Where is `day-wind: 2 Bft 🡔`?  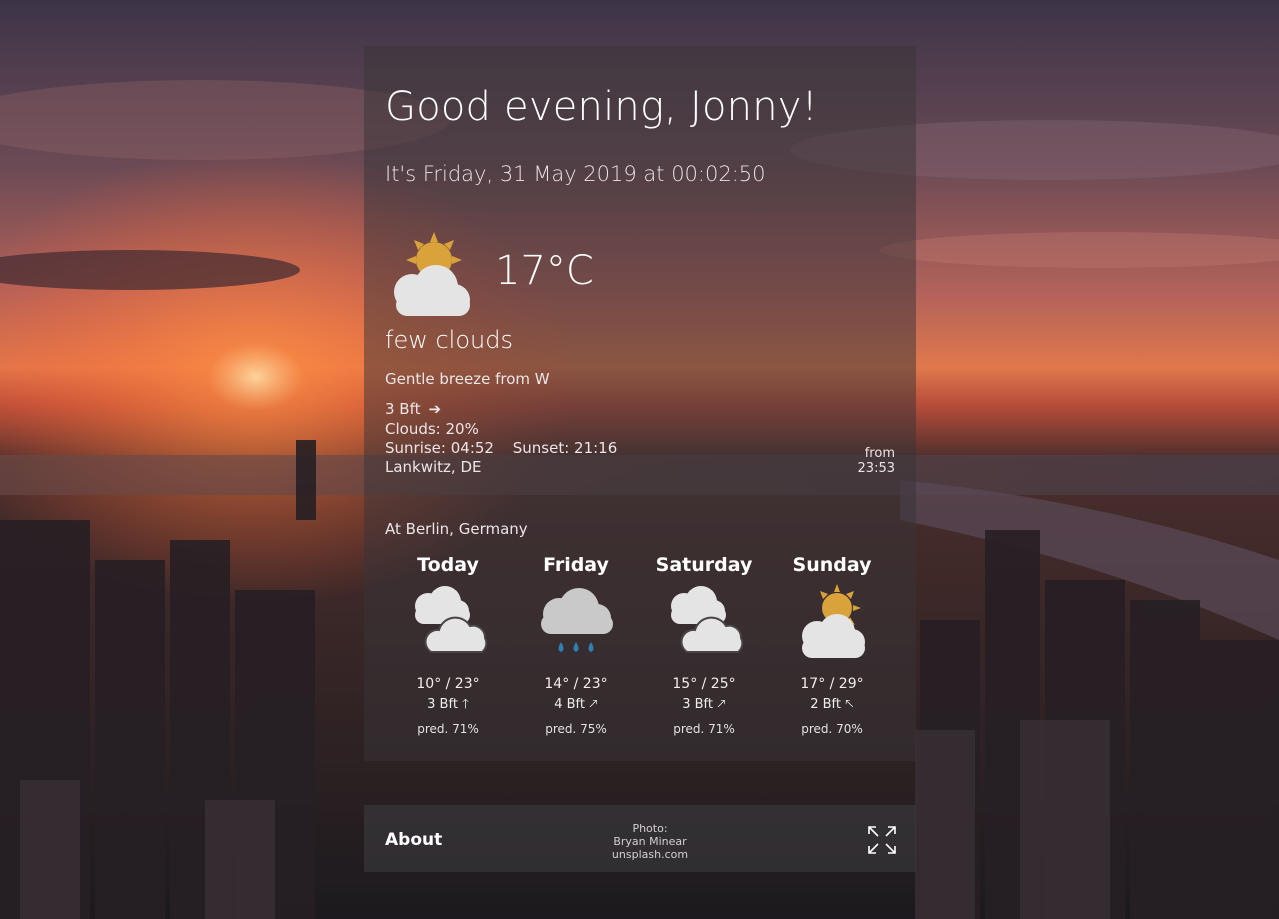 day-wind: 2 Bft 🡔 is located at coordinates (832, 706).